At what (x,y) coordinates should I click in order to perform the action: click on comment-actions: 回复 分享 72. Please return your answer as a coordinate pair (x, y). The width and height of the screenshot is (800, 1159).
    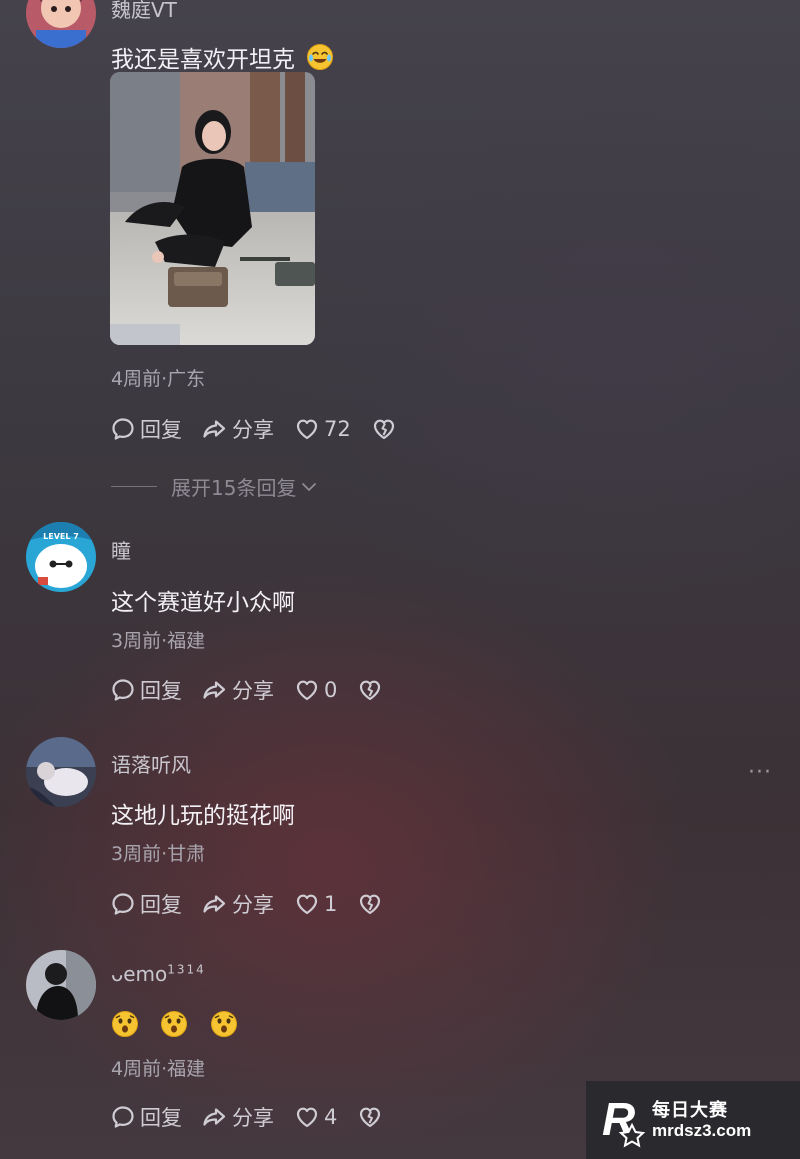
    Looking at the image, I should click on (263, 429).